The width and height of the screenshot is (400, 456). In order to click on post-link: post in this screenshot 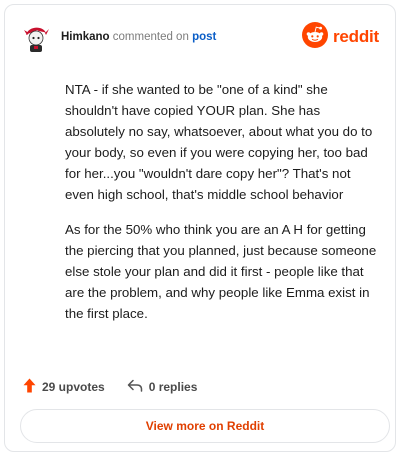, I will do `click(204, 37)`.